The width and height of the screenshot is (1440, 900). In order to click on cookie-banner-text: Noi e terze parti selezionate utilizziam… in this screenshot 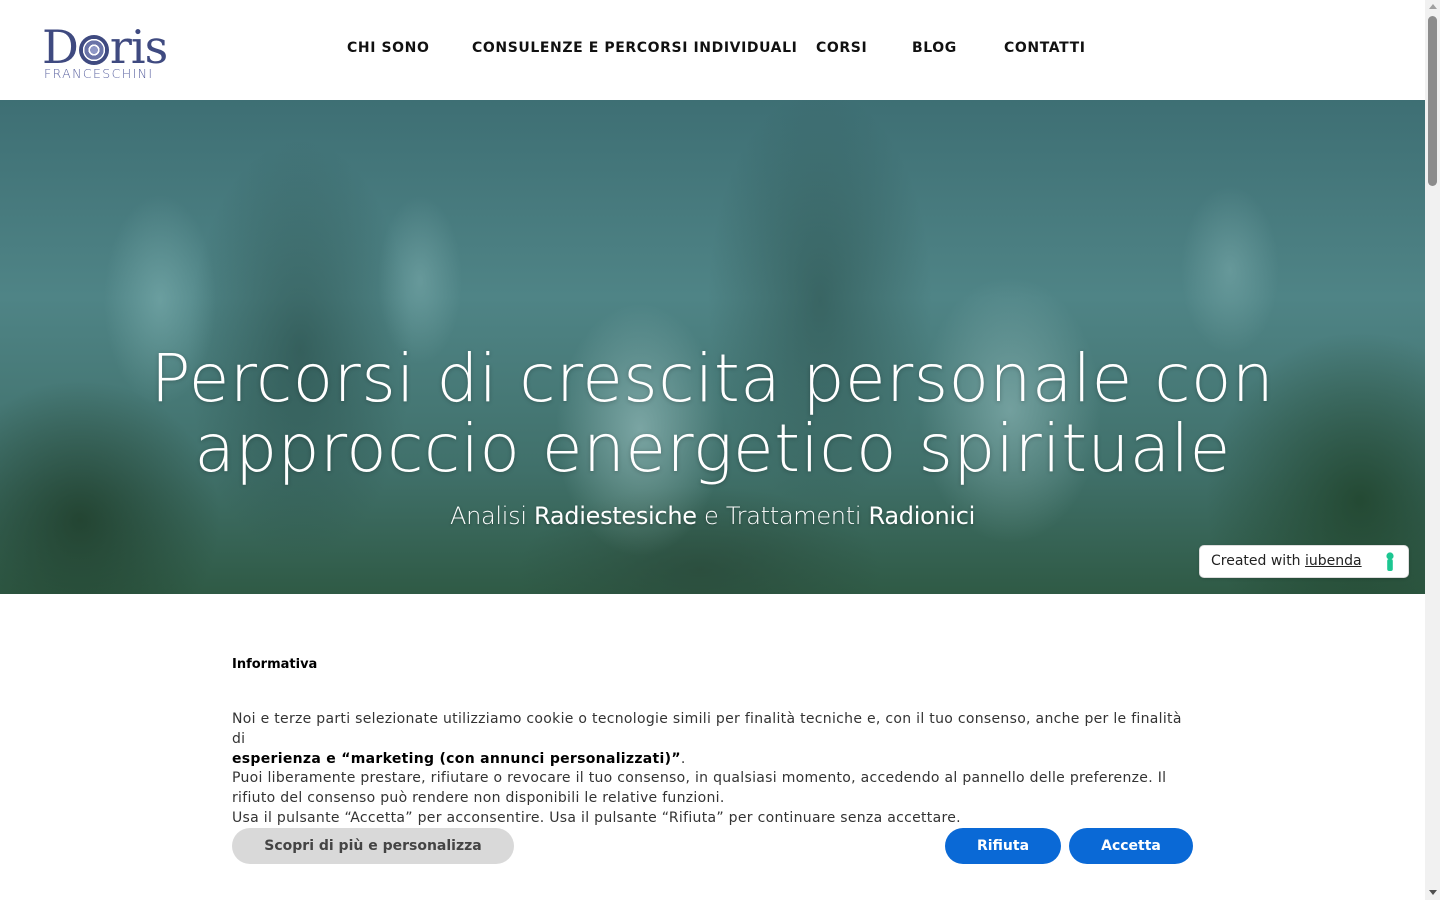, I will do `click(712, 769)`.